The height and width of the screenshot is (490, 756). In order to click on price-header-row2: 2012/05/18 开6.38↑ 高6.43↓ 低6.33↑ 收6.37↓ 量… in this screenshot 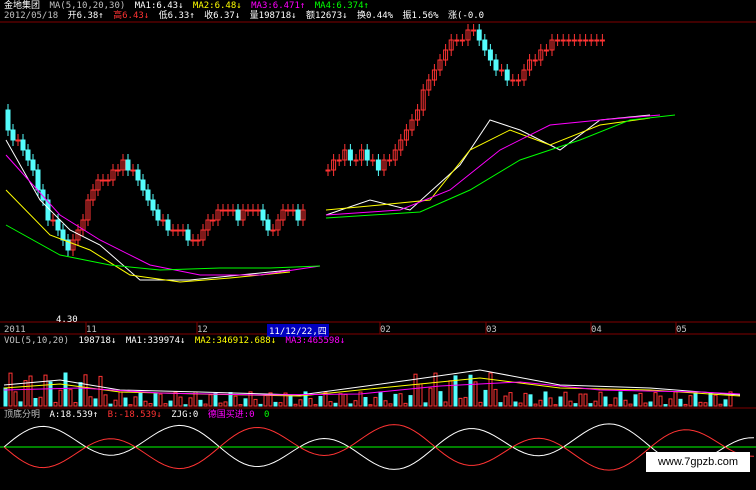, I will do `click(246, 16)`.